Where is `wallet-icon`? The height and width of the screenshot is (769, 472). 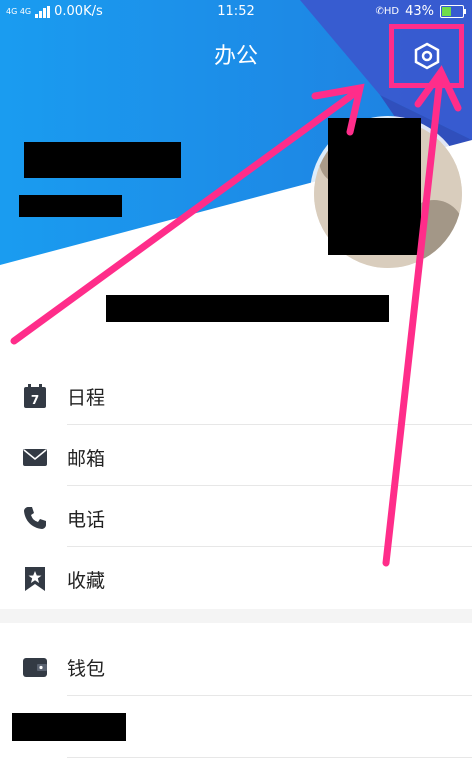
wallet-icon is located at coordinates (35, 667).